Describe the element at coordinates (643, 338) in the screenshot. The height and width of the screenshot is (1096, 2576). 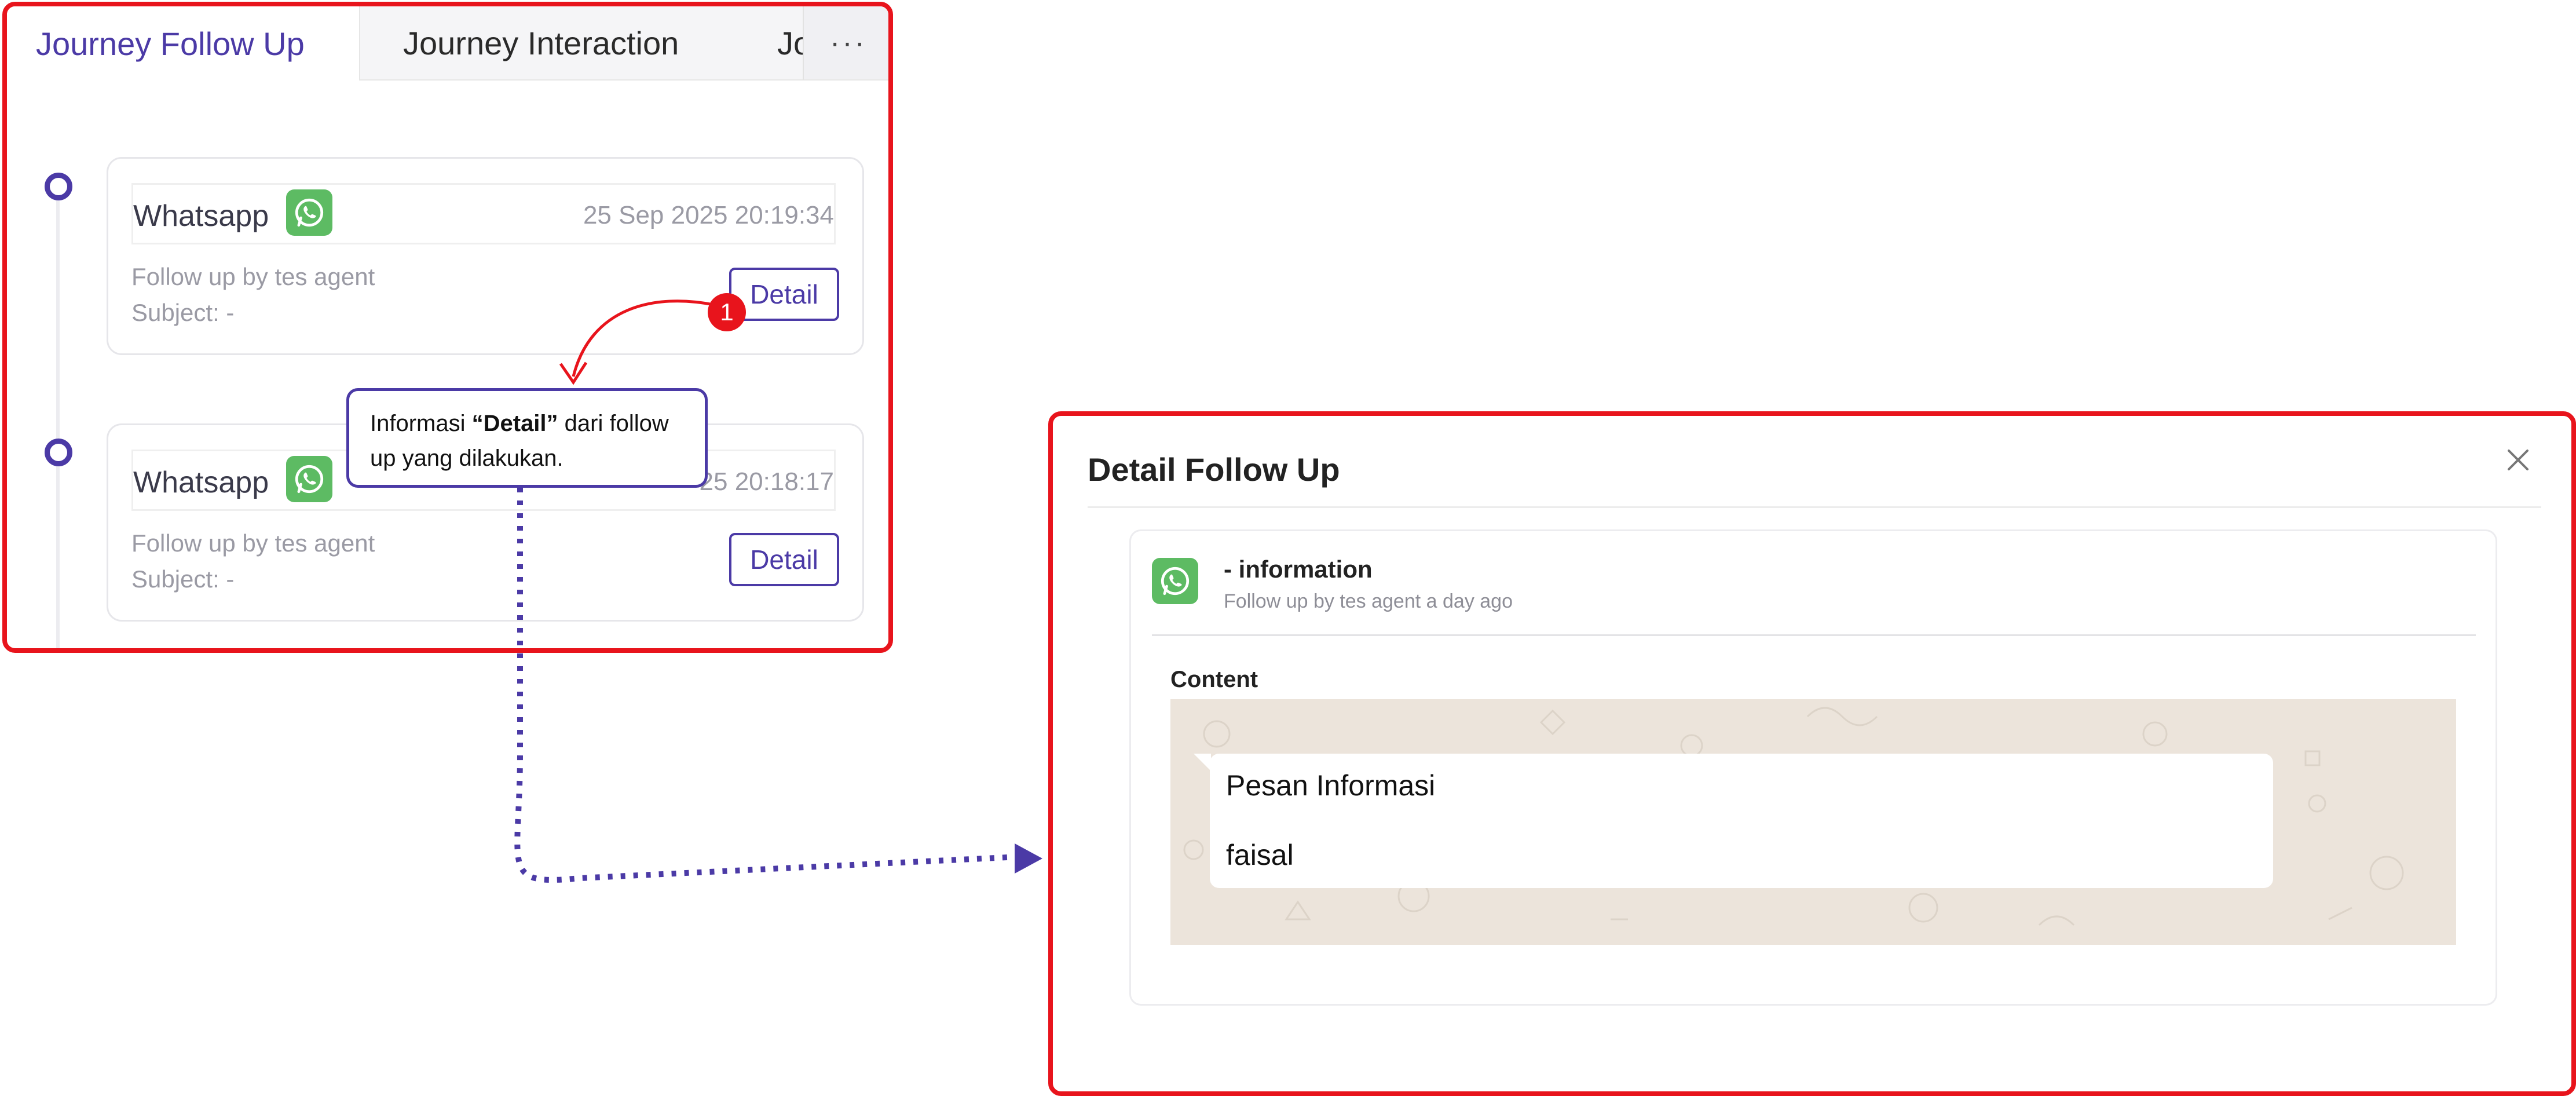
I see `red-pointer-arrow` at that location.